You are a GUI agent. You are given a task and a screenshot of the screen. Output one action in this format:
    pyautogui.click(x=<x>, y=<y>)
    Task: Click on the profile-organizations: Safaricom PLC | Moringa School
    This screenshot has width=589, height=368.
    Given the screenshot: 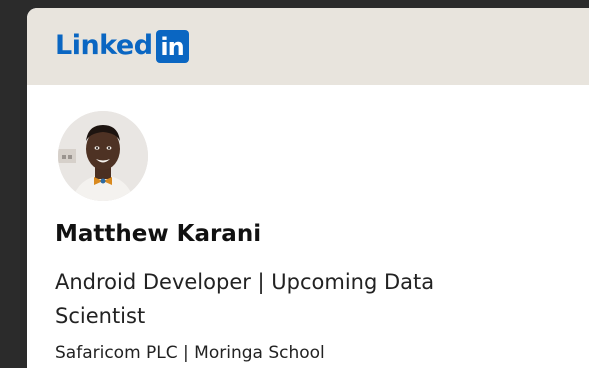 What is the action you would take?
    pyautogui.click(x=190, y=353)
    